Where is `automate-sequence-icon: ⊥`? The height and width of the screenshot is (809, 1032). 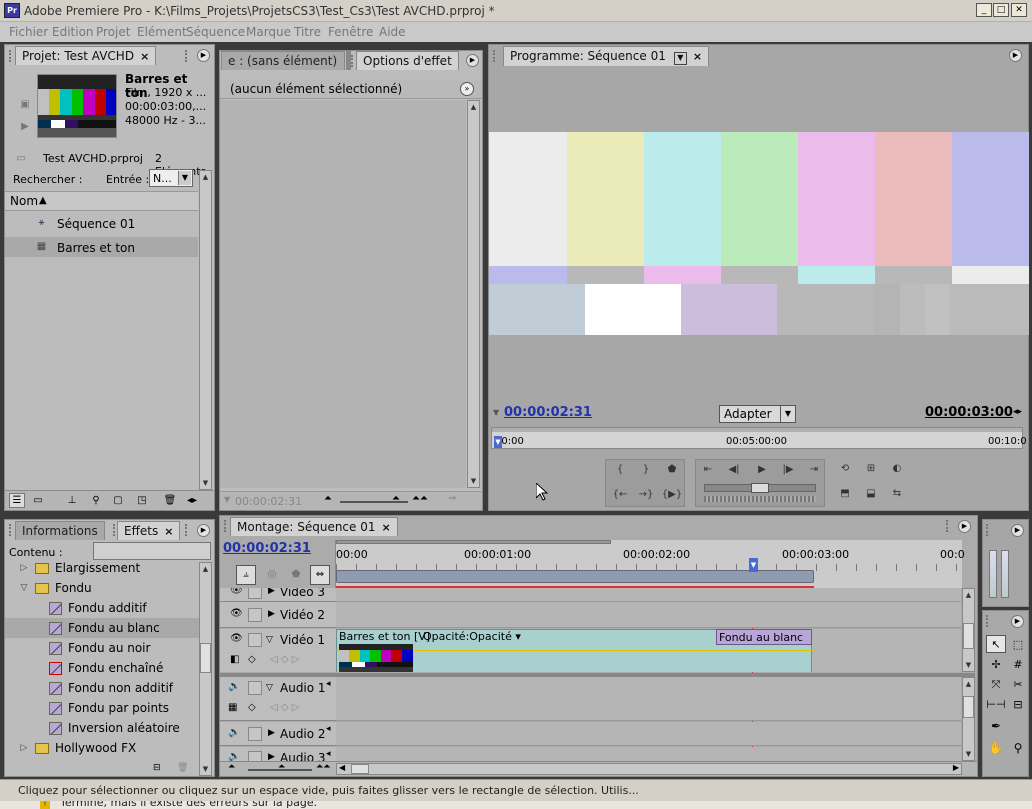
automate-sequence-icon: ⊥ is located at coordinates (72, 501).